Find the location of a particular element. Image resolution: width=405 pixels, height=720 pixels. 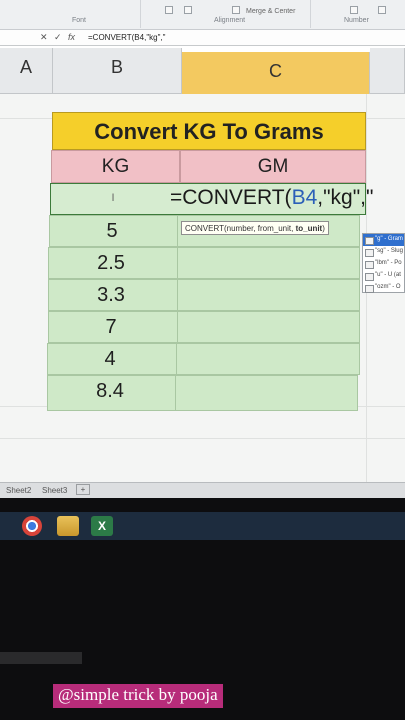

table-title: Convert KG To Grams is located at coordinates (209, 131).